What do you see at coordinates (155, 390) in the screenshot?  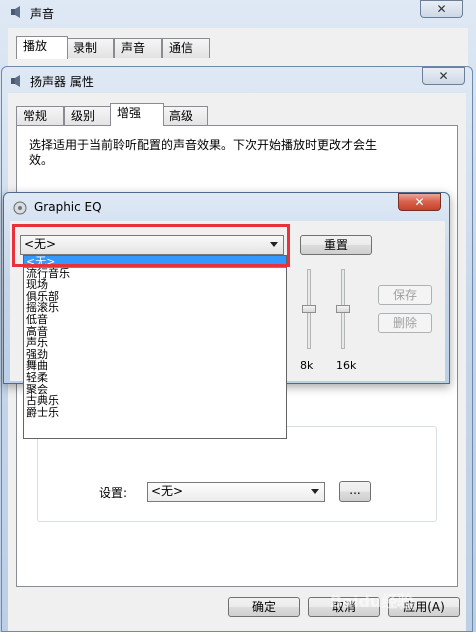 I see `eq-preset-option: 聚会` at bounding box center [155, 390].